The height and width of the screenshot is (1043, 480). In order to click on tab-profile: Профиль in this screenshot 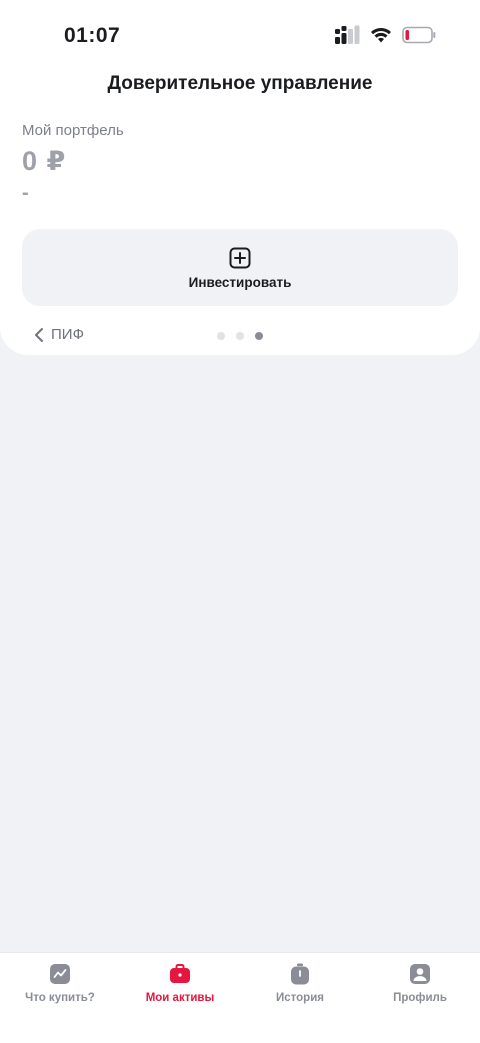, I will do `click(420, 983)`.